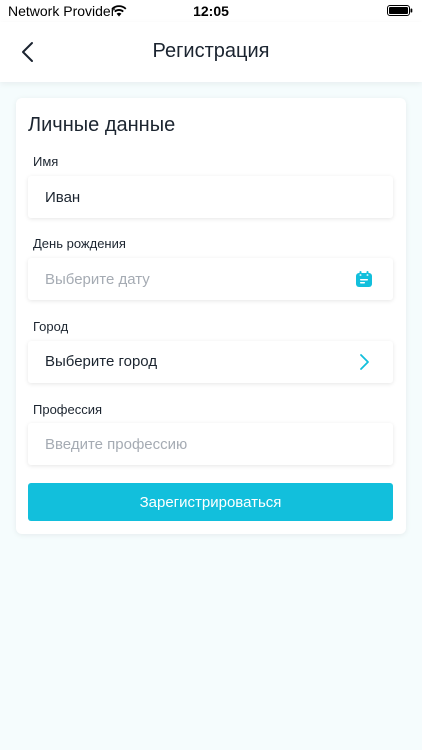  What do you see at coordinates (364, 362) in the screenshot?
I see `chevron-right-icon` at bounding box center [364, 362].